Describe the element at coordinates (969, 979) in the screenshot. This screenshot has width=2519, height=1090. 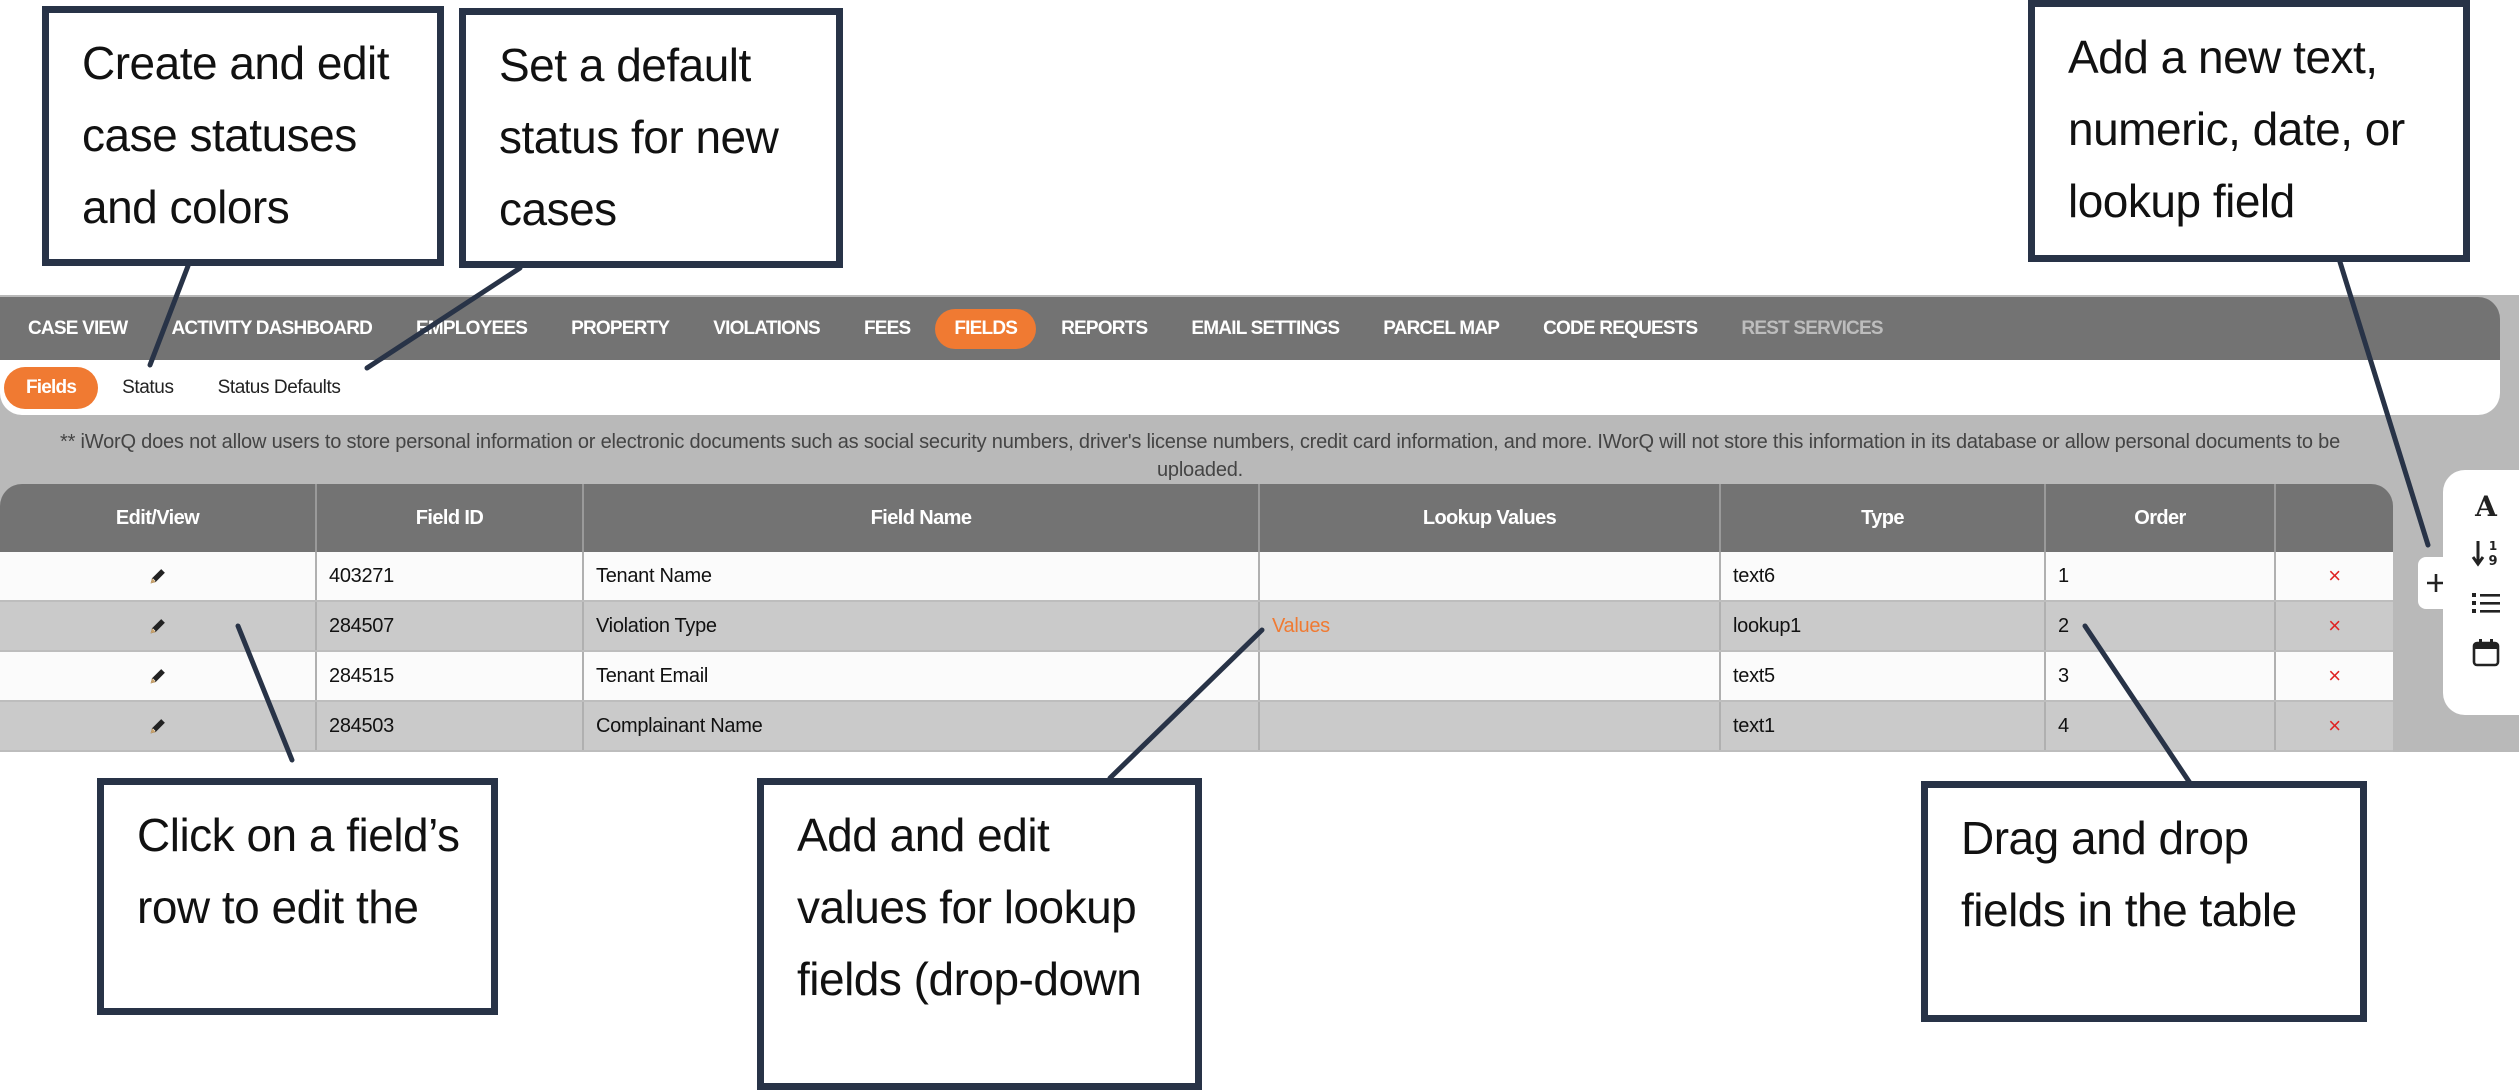
I see `callout-line: fields (drop-down` at that location.